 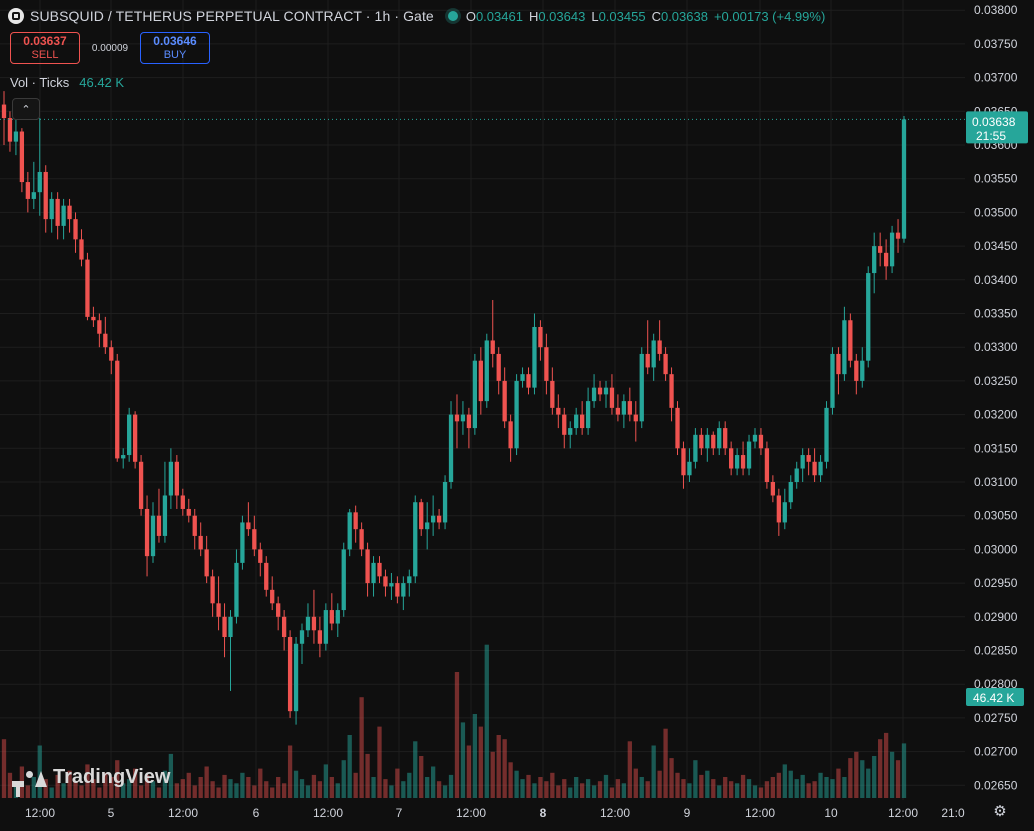 What do you see at coordinates (622, 16) in the screenshot?
I see `low-value: 0.03455` at bounding box center [622, 16].